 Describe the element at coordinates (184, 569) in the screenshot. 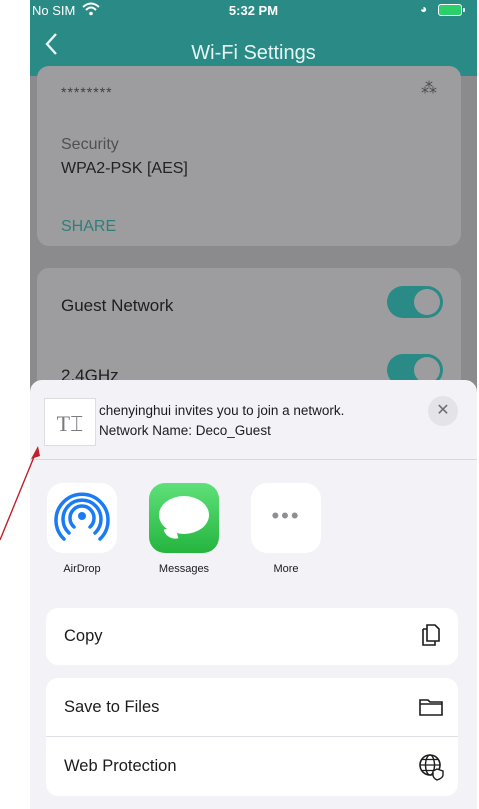

I see `messages-label: Messages` at that location.